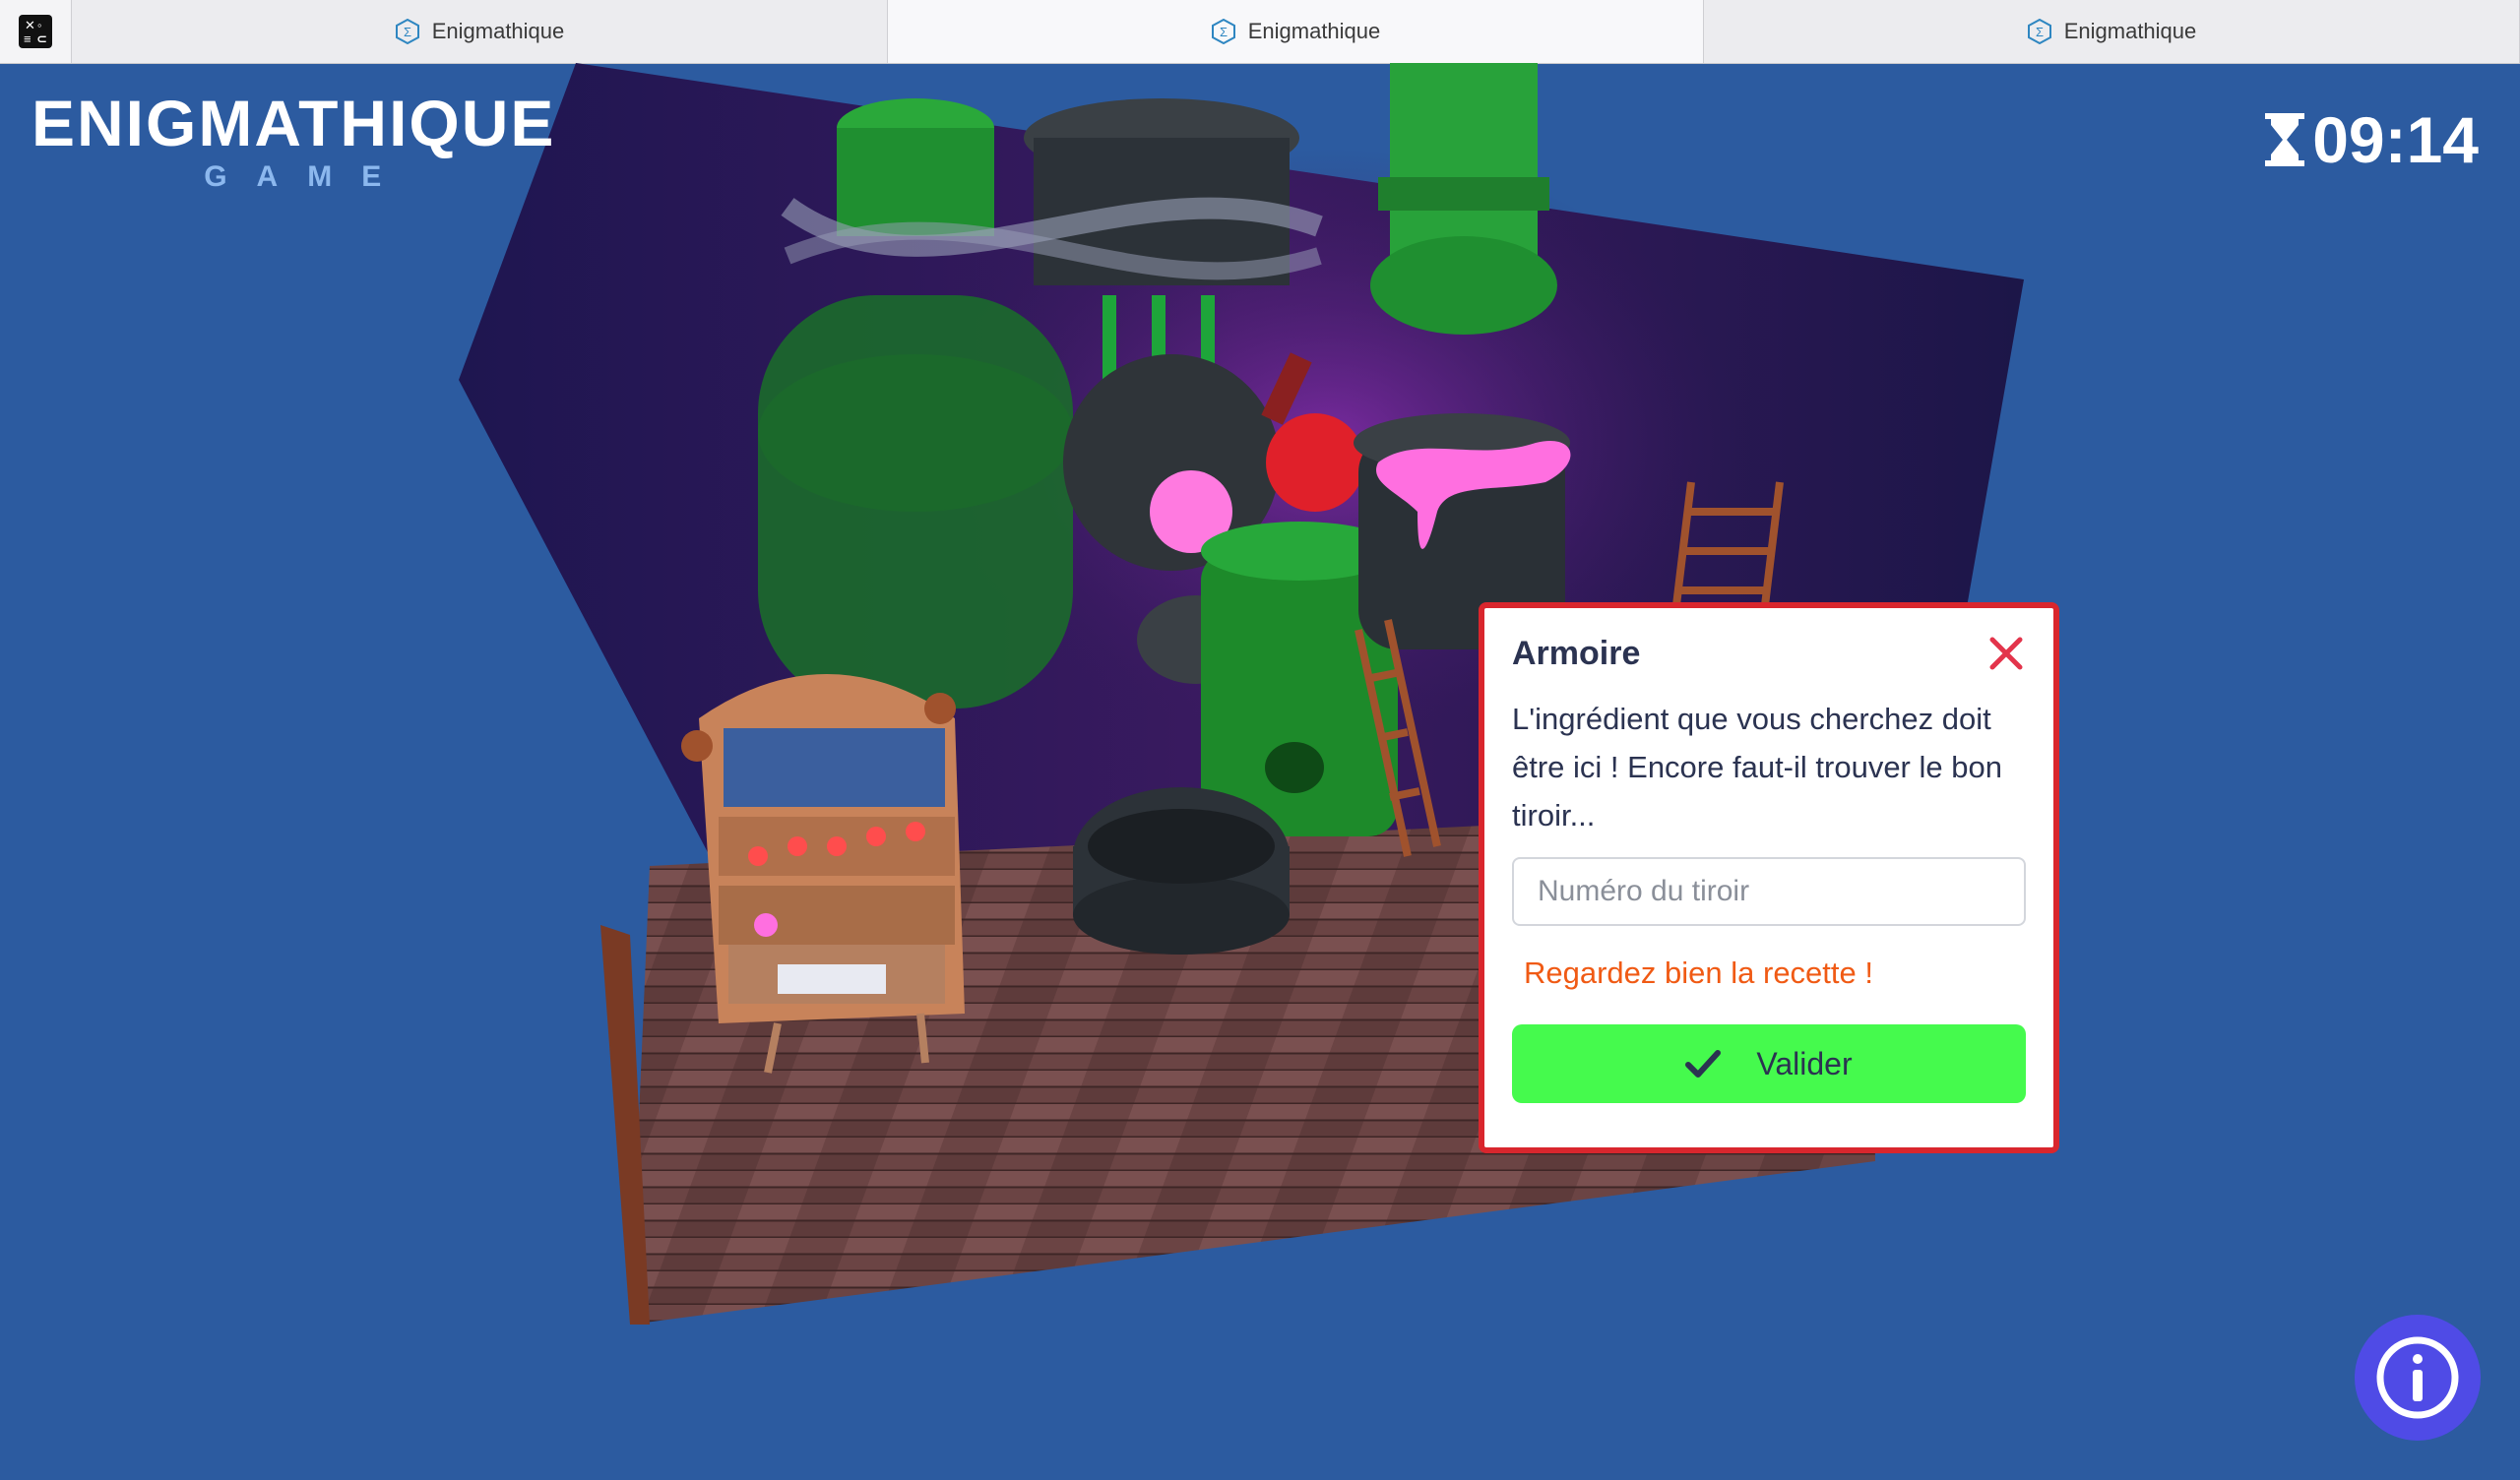 This screenshot has height=1480, width=2520. Describe the element at coordinates (2395, 140) in the screenshot. I see `timer-value: 09:14` at that location.